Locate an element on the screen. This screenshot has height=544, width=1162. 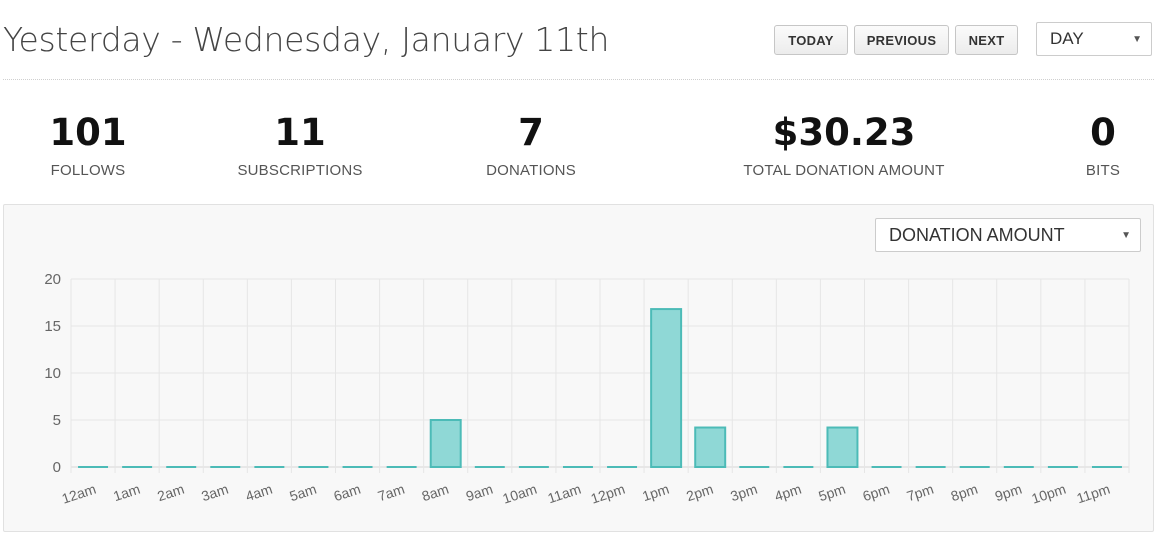
x-tick-label: 9am is located at coordinates (479, 493).